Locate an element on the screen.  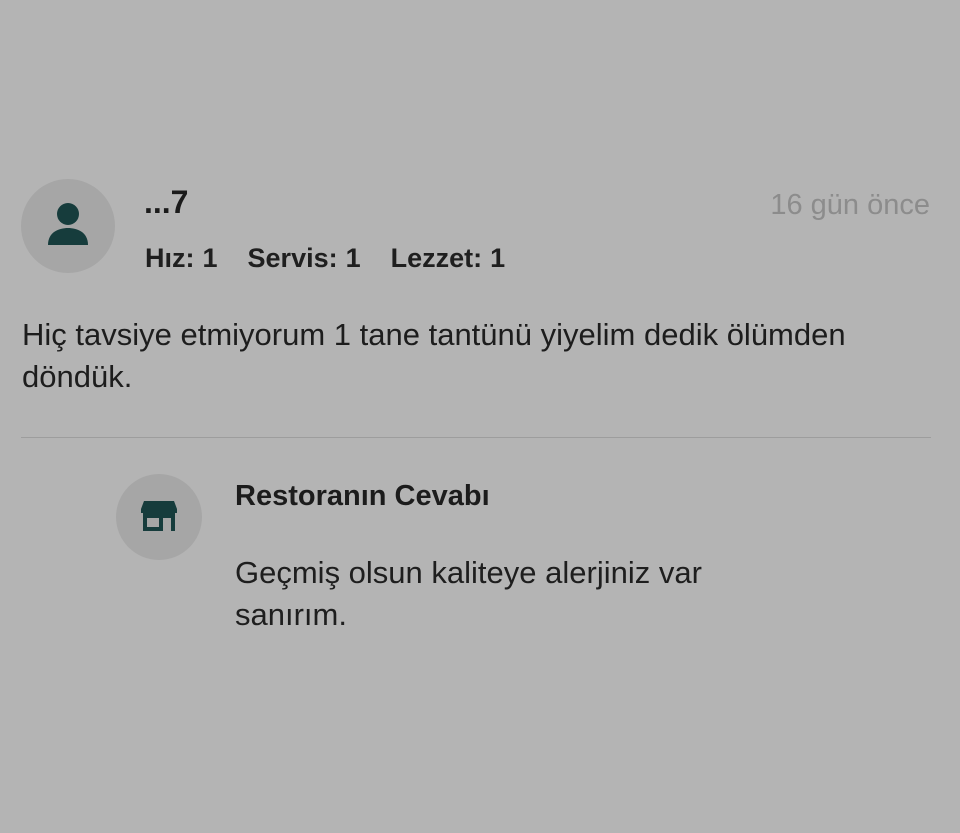
rating-speed-value: 1 is located at coordinates (210, 258).